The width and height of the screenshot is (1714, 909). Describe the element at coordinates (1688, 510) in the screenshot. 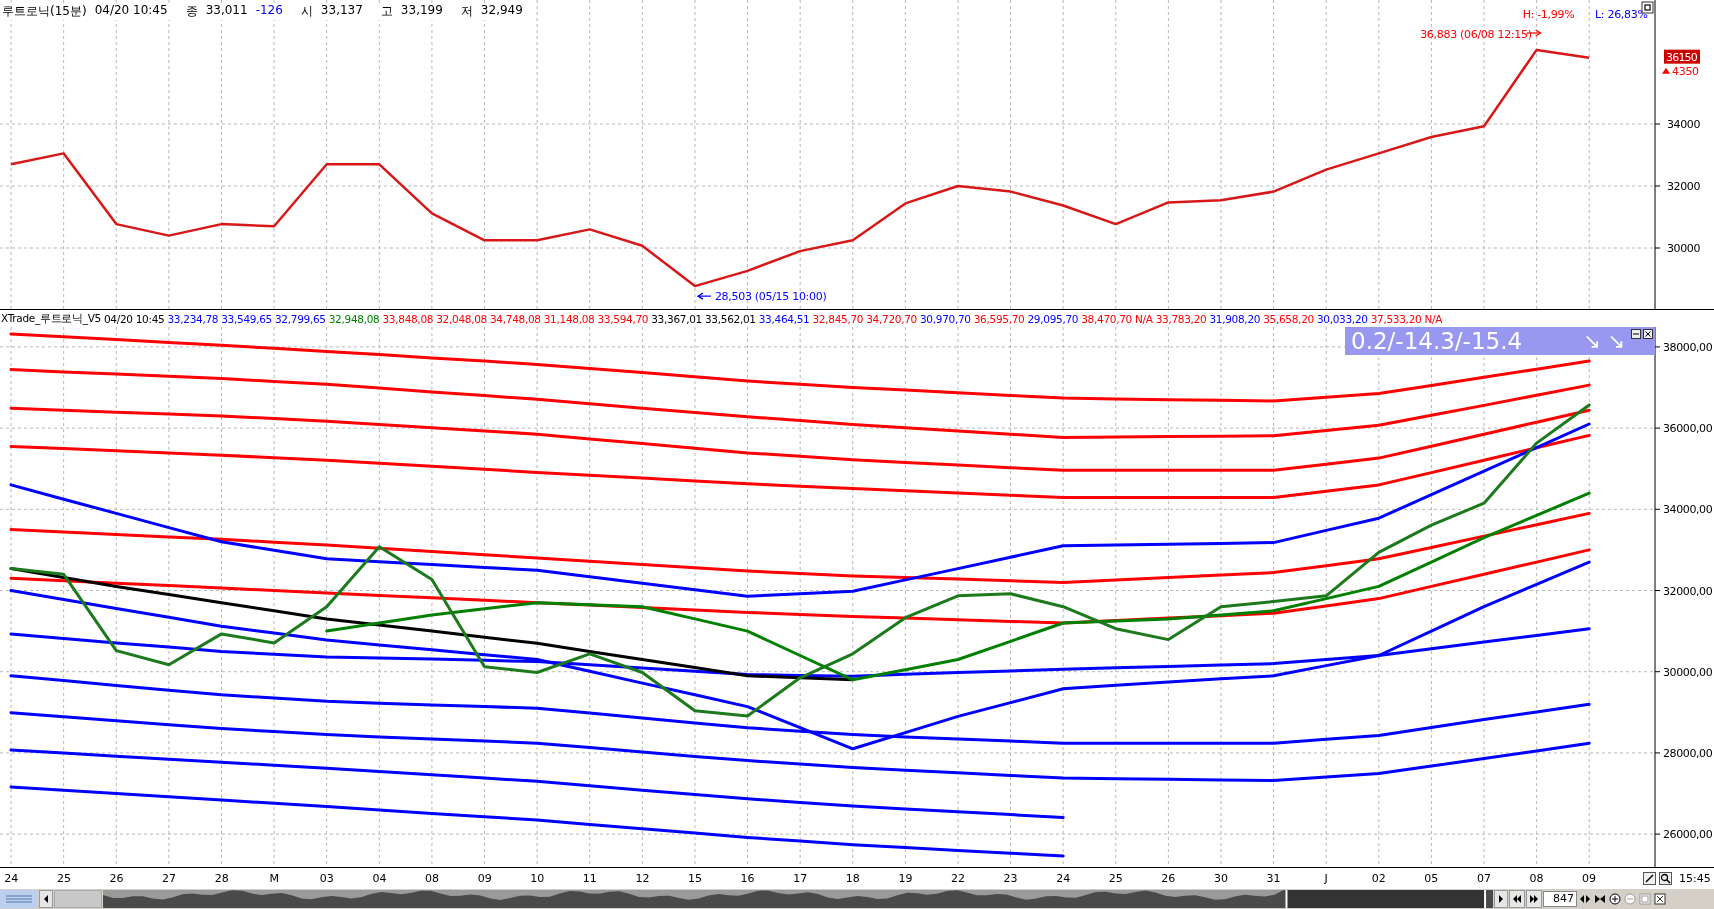

I see `axis-label: 34000,00` at that location.